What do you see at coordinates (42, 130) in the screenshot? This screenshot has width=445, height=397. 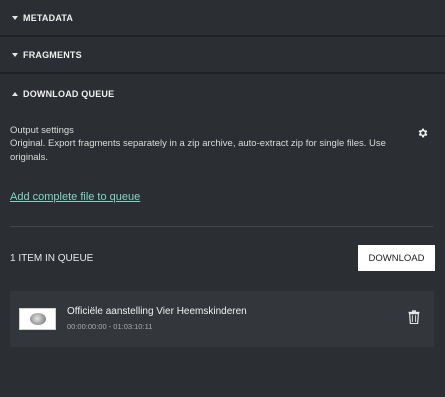 I see `output-settings-label: Output settings` at bounding box center [42, 130].